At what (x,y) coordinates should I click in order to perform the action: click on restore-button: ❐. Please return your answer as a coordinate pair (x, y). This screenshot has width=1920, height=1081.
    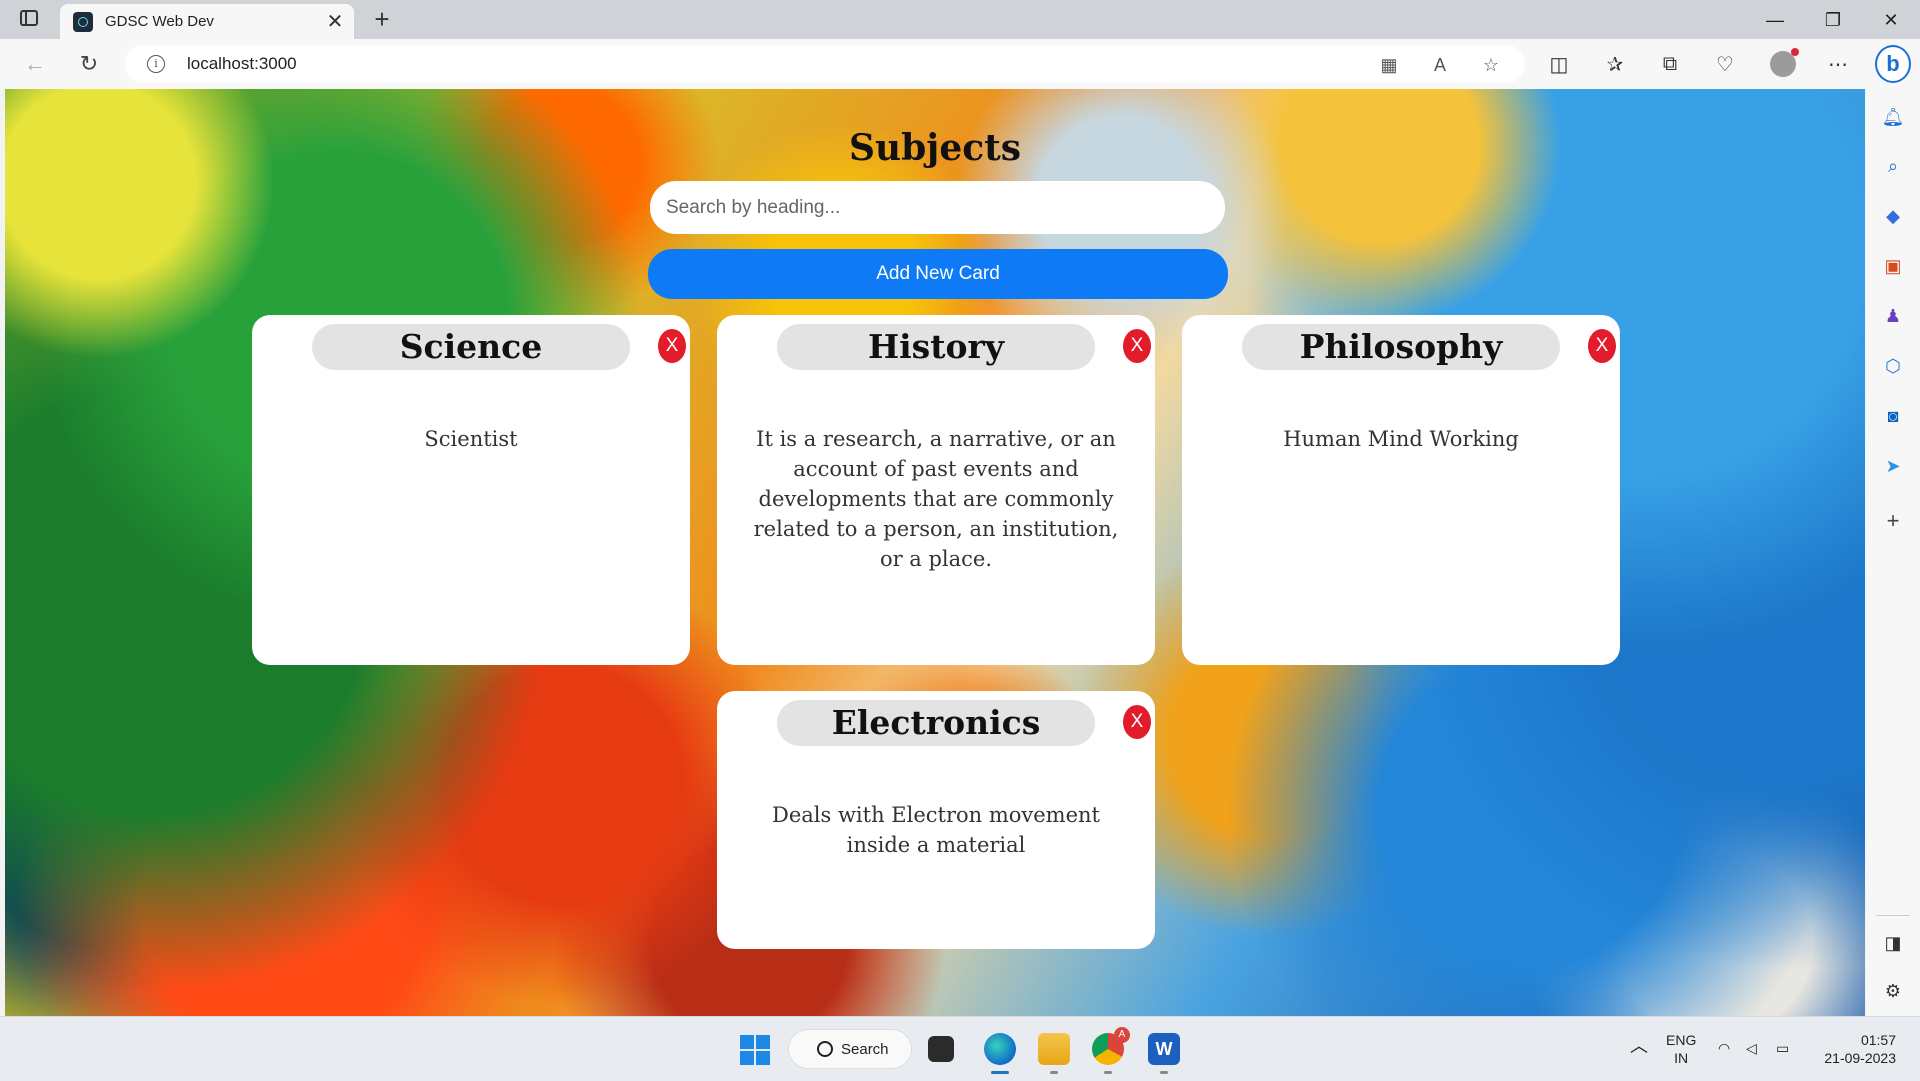
    Looking at the image, I should click on (1833, 20).